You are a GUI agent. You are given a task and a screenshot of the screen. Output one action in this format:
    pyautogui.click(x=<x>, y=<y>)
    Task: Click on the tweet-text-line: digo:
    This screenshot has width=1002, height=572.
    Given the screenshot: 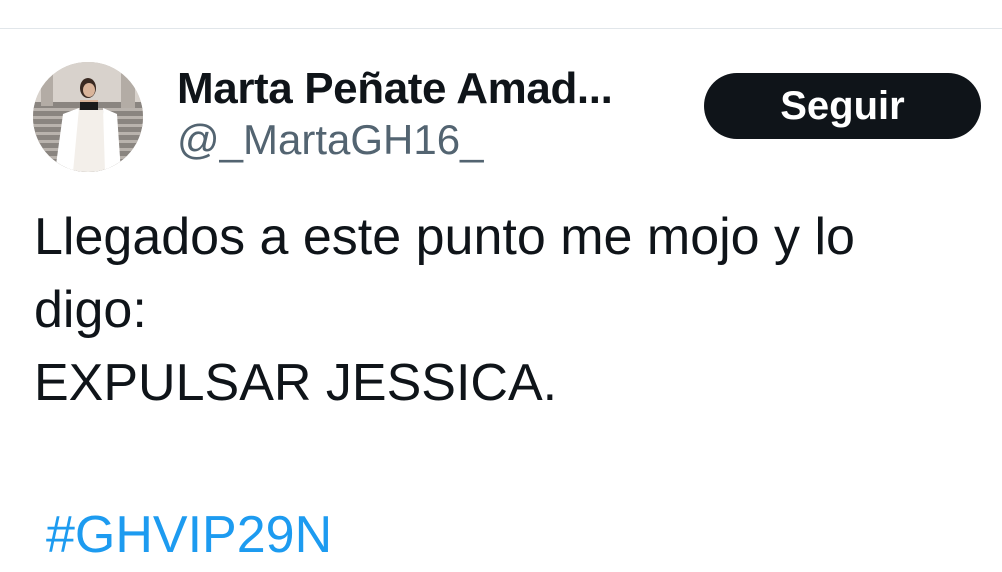 What is the action you would take?
    pyautogui.click(x=90, y=310)
    